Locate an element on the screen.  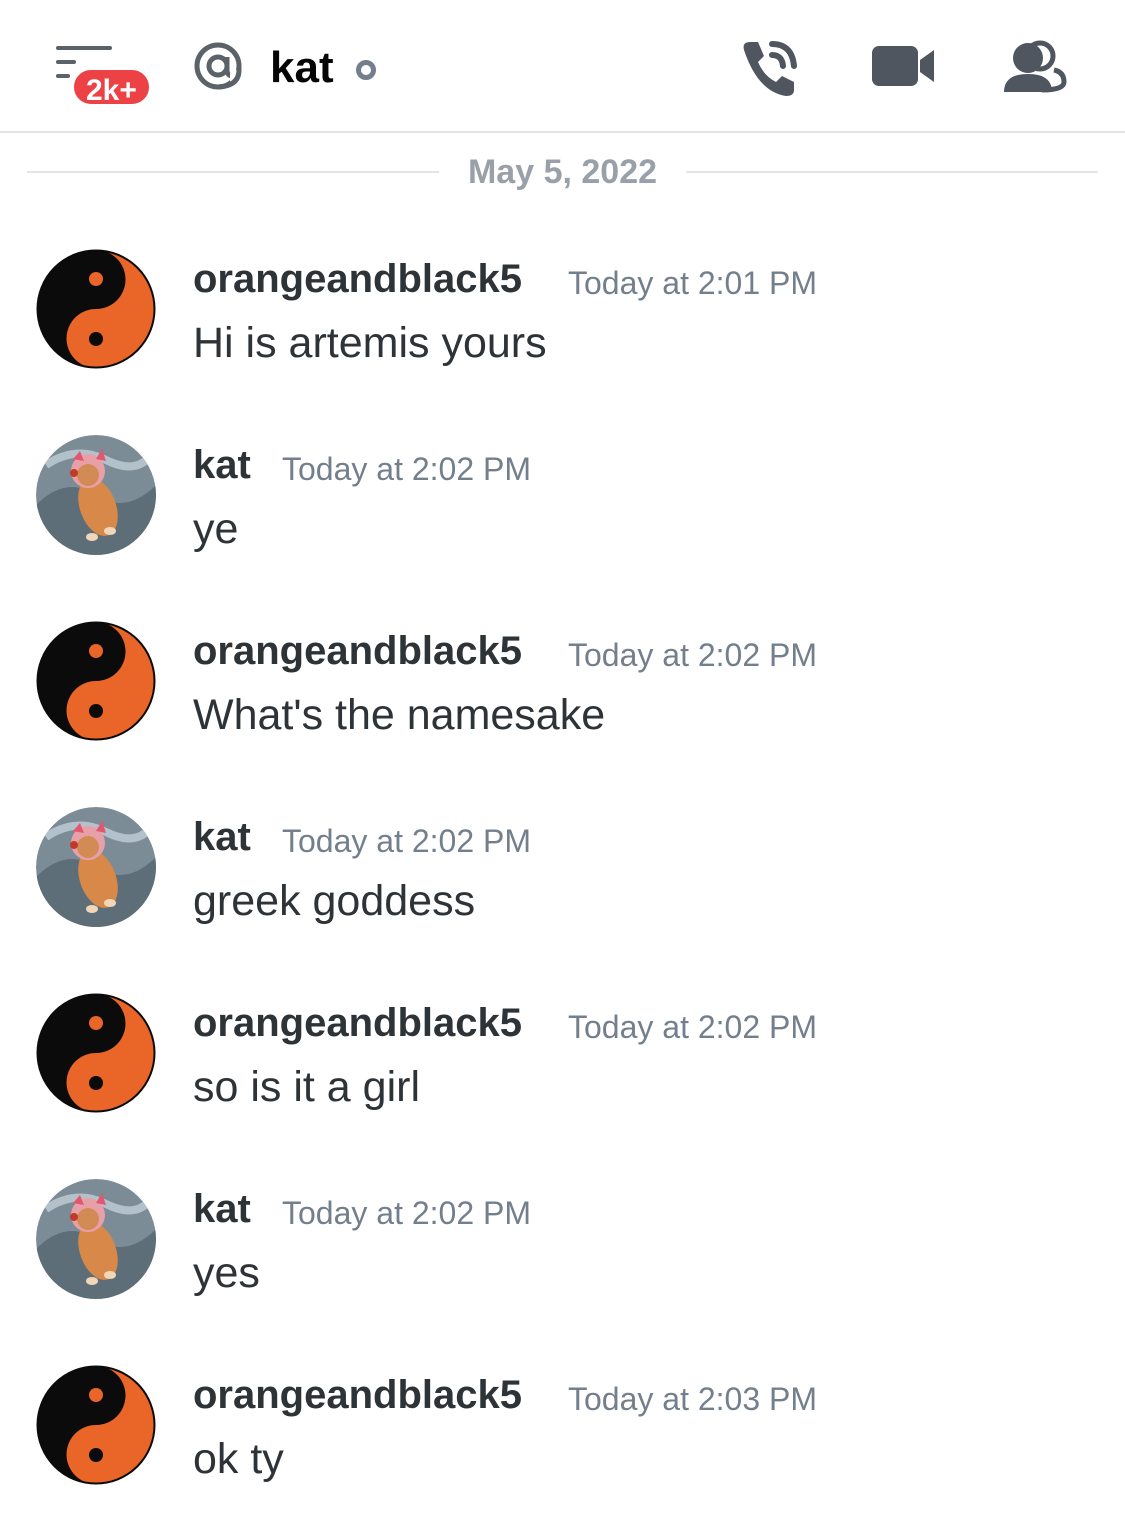
message-row: orangeandblack5 Today at 2:03 PM ok ty is located at coordinates (562, 1450).